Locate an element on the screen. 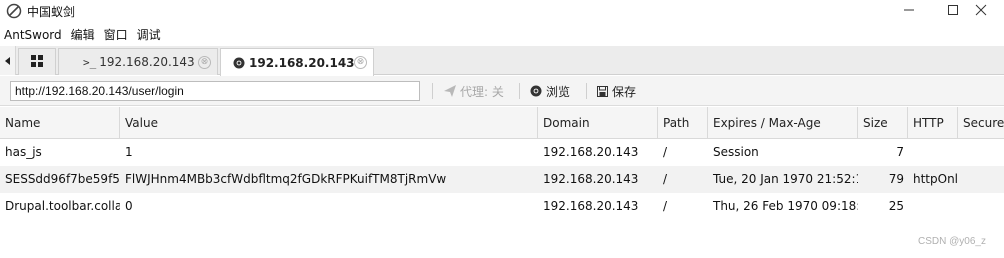 The image size is (1004, 258). watermark: CSDN @y06_z is located at coordinates (952, 241).